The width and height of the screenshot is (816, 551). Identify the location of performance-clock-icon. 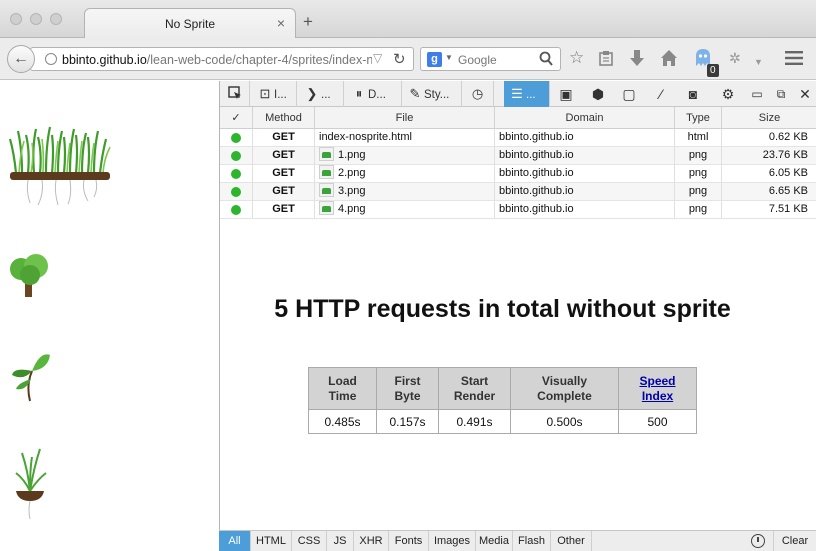
(758, 541).